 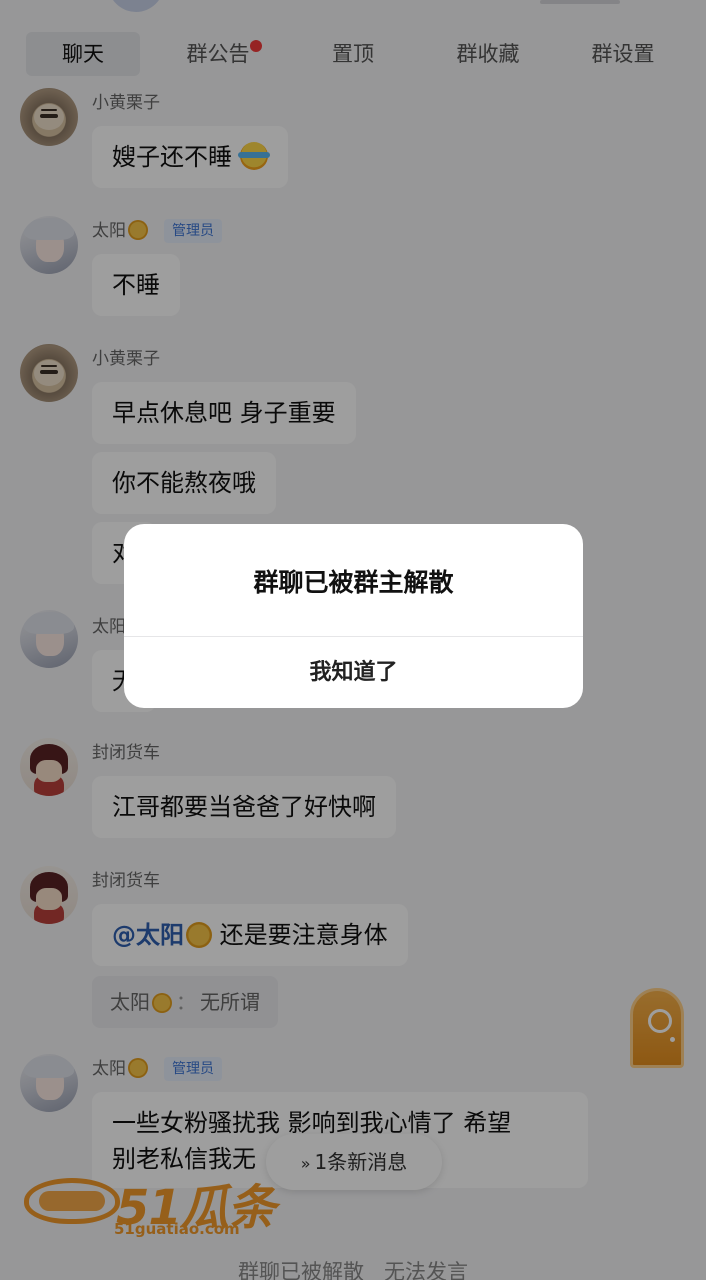 What do you see at coordinates (353, 672) in the screenshot?
I see `acknowledge-button: 我知道了` at bounding box center [353, 672].